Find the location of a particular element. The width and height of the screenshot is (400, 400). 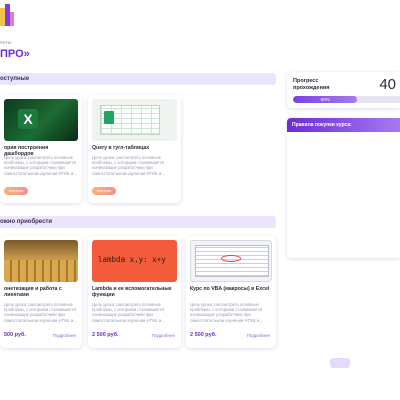

lambda-code-label: lambda x,y: x+y is located at coordinates (132, 259).